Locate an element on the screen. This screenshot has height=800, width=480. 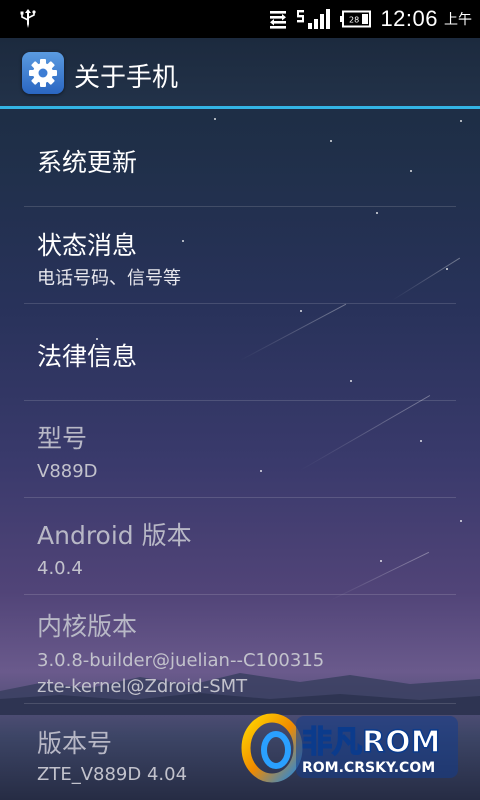
app-icon-button is located at coordinates (43, 73).